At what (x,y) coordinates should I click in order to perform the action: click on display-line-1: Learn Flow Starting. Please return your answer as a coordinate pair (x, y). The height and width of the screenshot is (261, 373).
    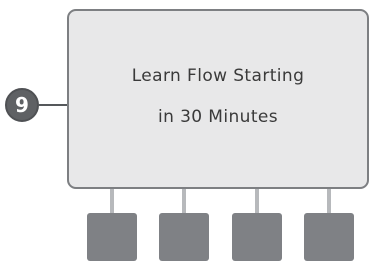
    Looking at the image, I should click on (218, 76).